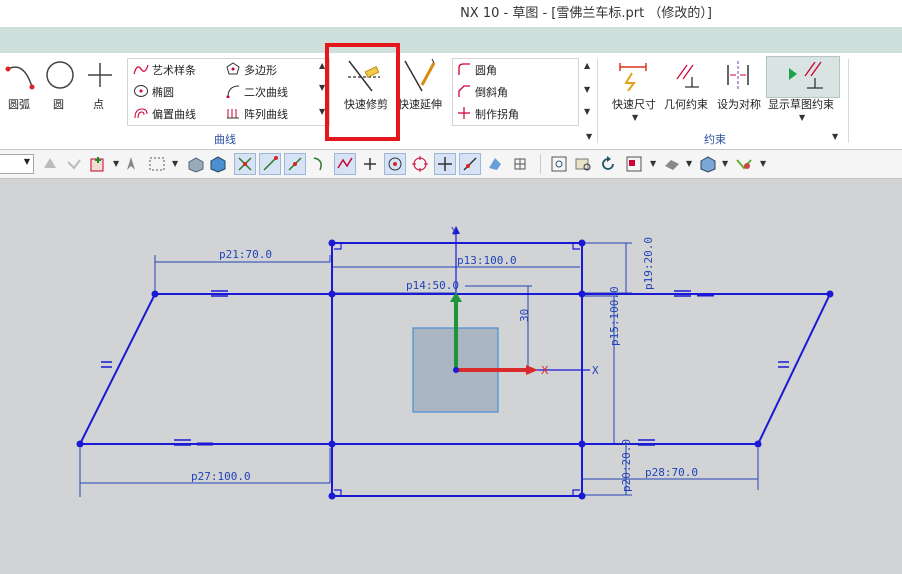 This screenshot has height=574, width=902. What do you see at coordinates (345, 164) in the screenshot?
I see `snap-intersection-icon` at bounding box center [345, 164].